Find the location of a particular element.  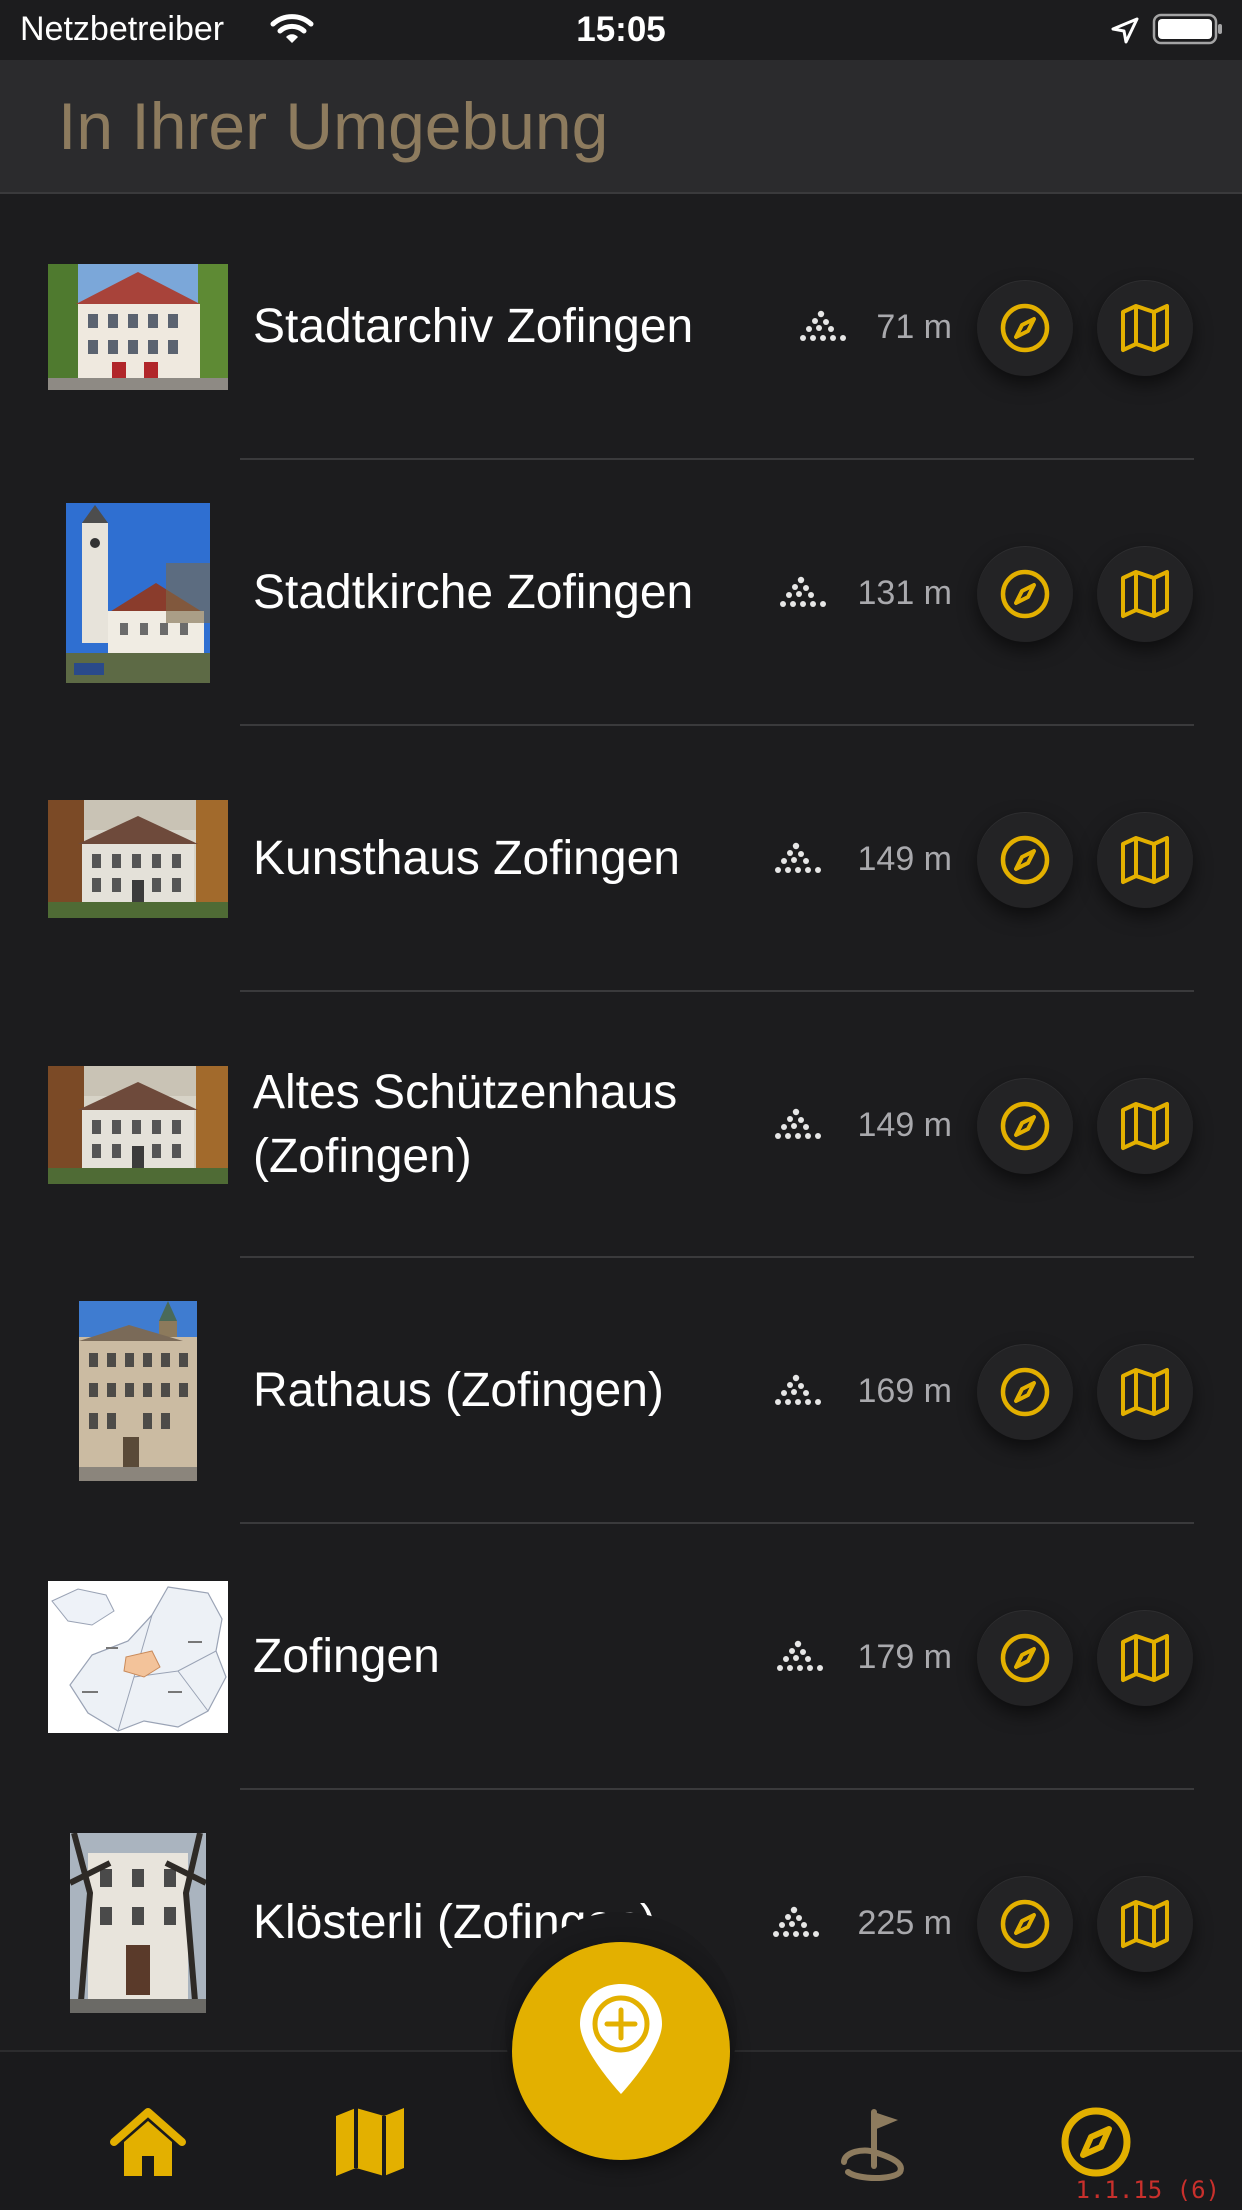

nav-header: In Ihrer Umgebung is located at coordinates (621, 127).